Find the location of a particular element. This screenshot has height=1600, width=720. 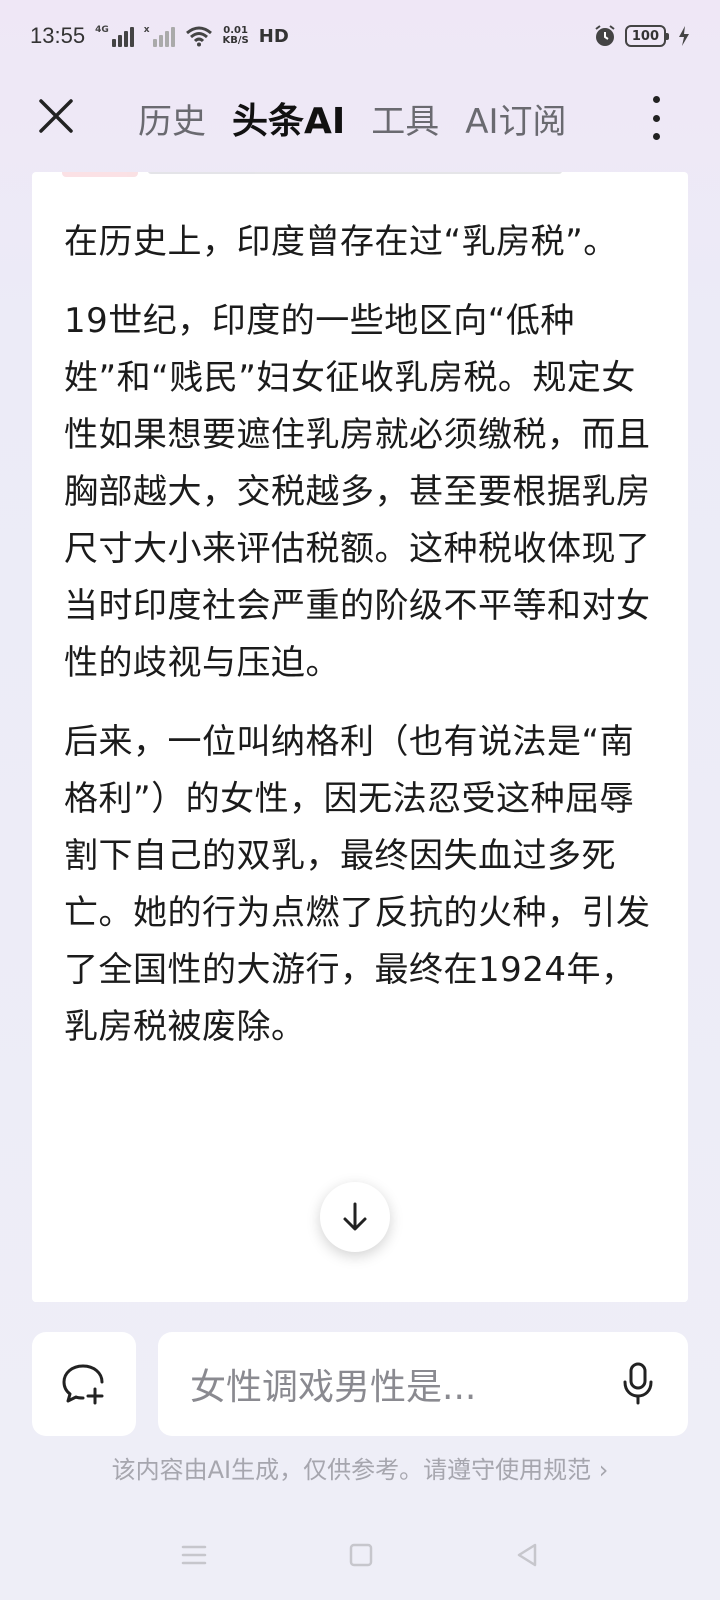

status-right: 100 is located at coordinates (641, 36).